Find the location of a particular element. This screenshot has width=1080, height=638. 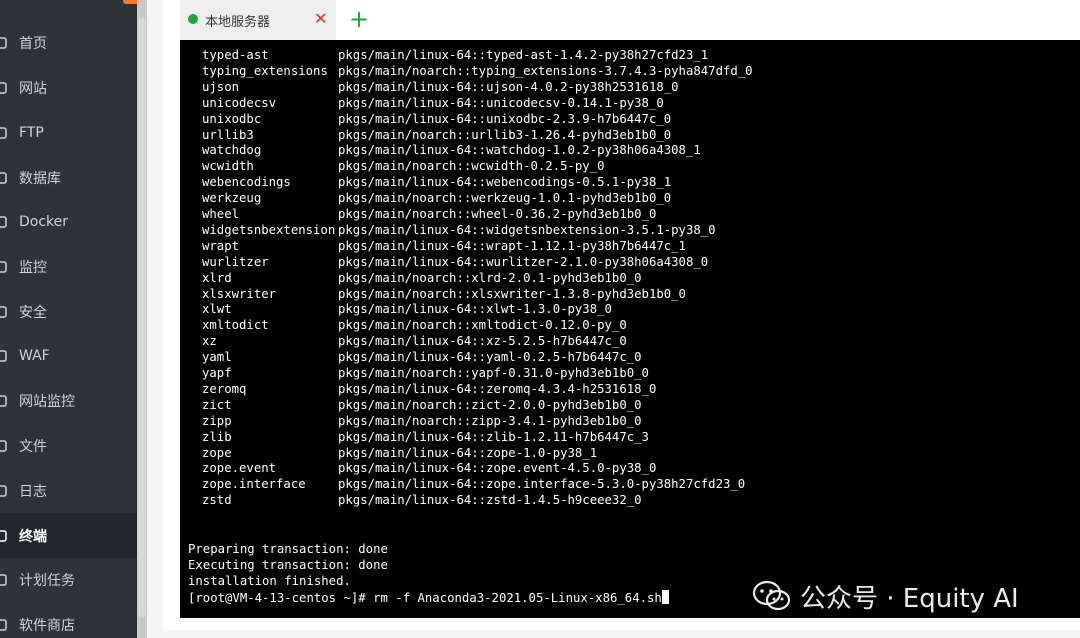

package-channel: pkgs/main/noarch::wcwidth-0.2.5-py_0 is located at coordinates (471, 166).